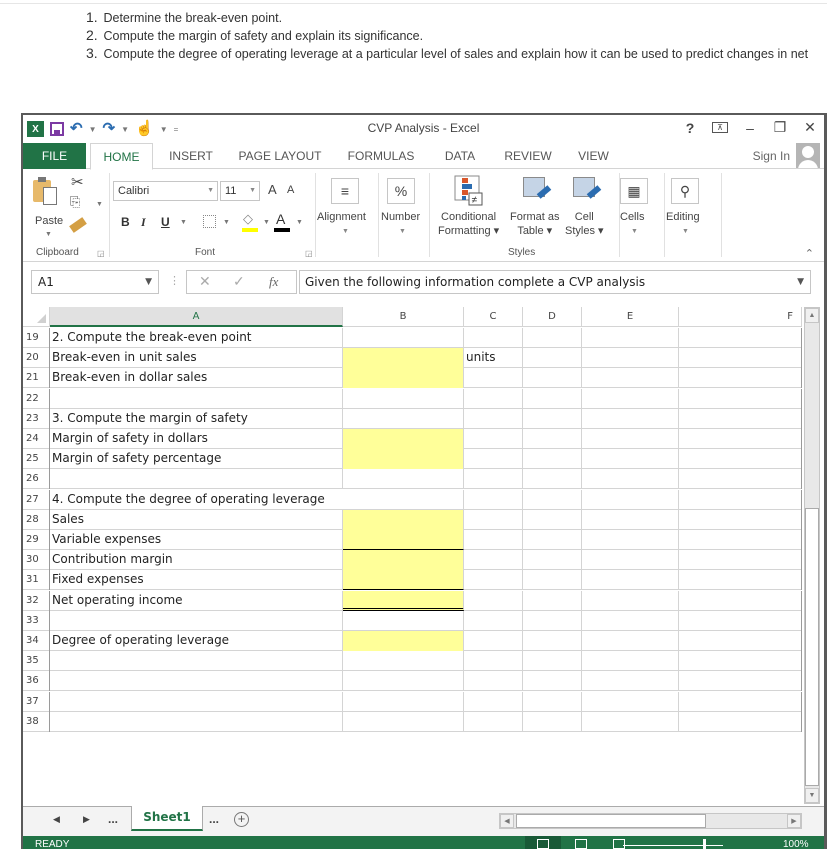  I want to click on cell-c35, so click(493, 661).